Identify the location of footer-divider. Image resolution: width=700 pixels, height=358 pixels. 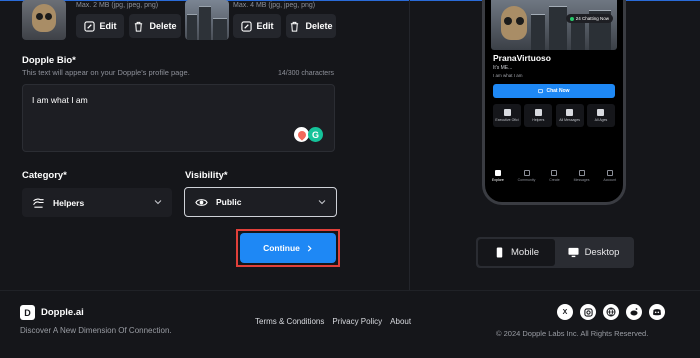
(350, 290).